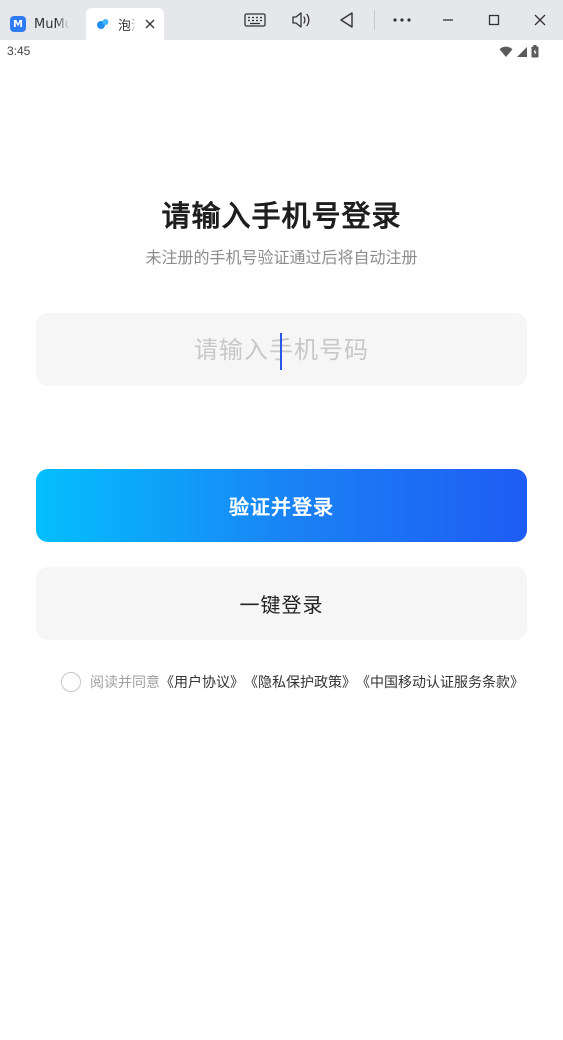 Image resolution: width=563 pixels, height=1040 pixels. What do you see at coordinates (125, 683) in the screenshot?
I see `agreement-prefix: 阅读并同意` at bounding box center [125, 683].